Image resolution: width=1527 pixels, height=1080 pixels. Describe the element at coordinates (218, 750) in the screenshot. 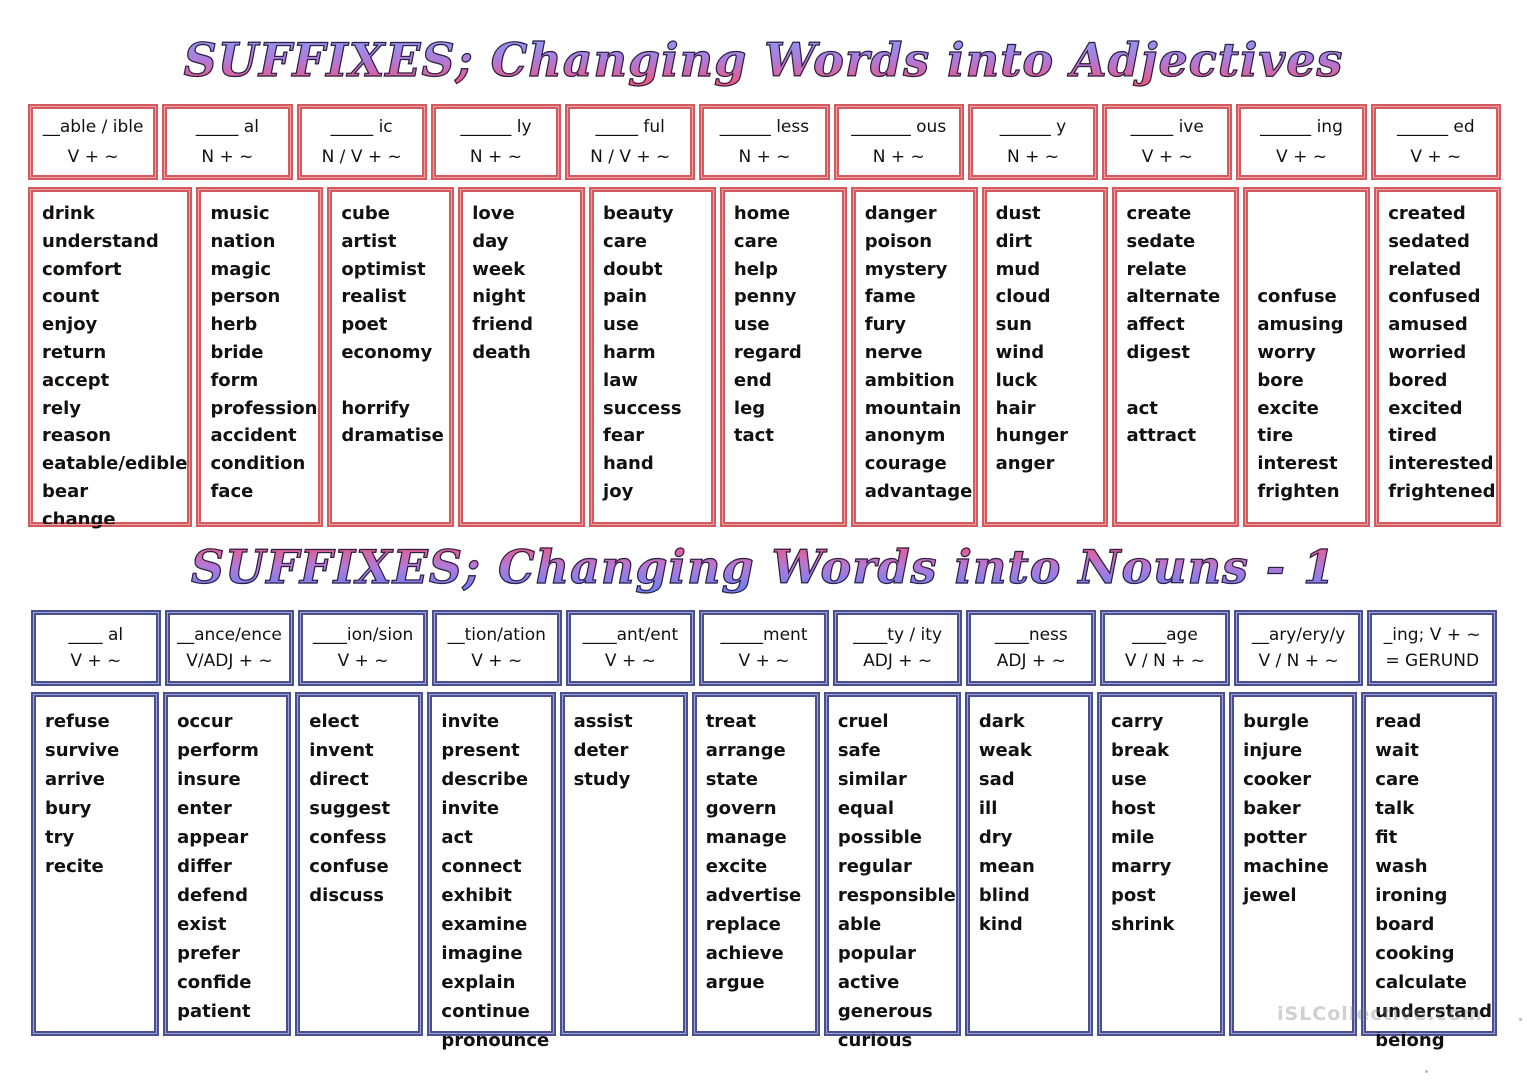

I see `word-item: perform` at that location.